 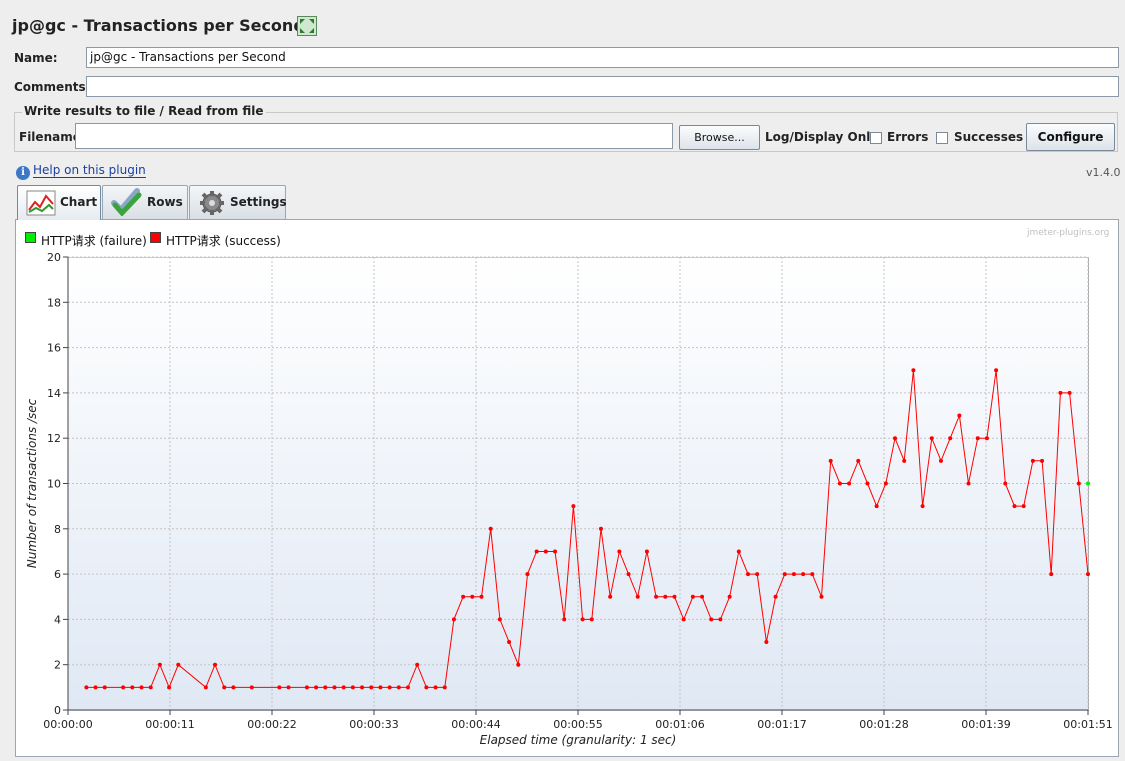 What do you see at coordinates (54, 348) in the screenshot?
I see `y-tick-label: 16` at bounding box center [54, 348].